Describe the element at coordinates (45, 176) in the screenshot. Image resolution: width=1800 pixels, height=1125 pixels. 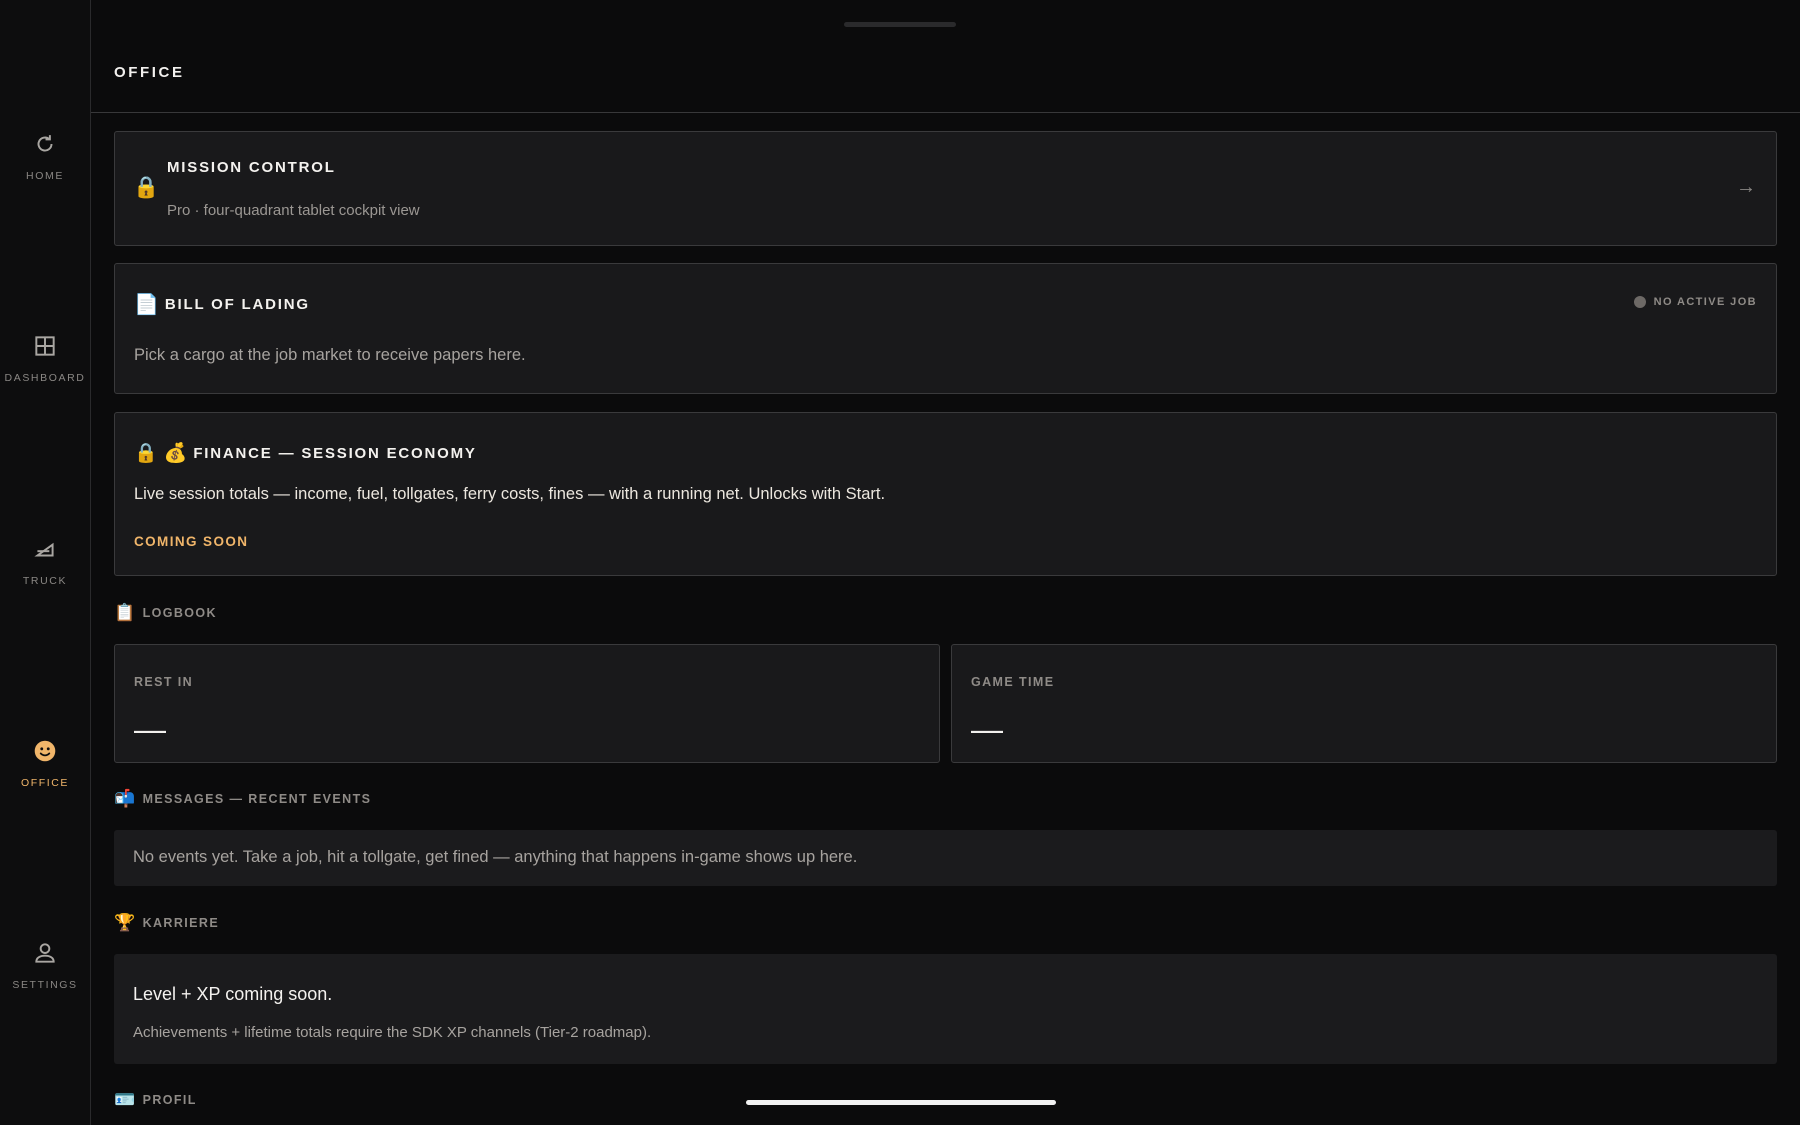
I see `sidebar-item-label: HOME` at that location.